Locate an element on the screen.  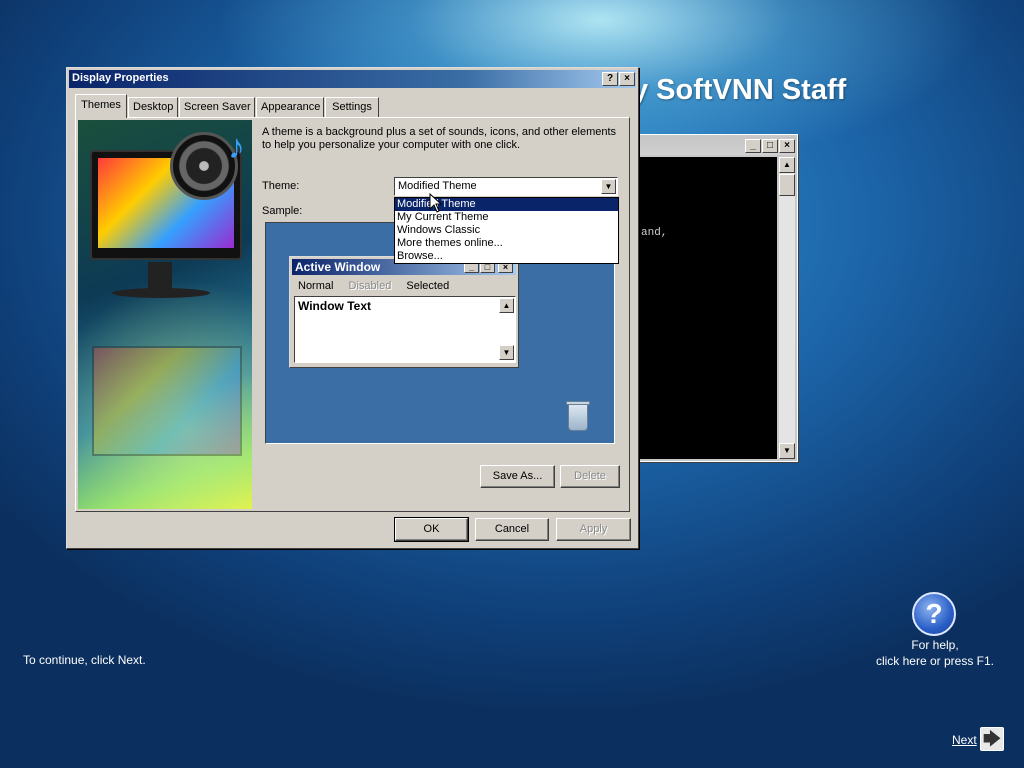
preview-menu-selected: Selected is located at coordinates (428, 286).